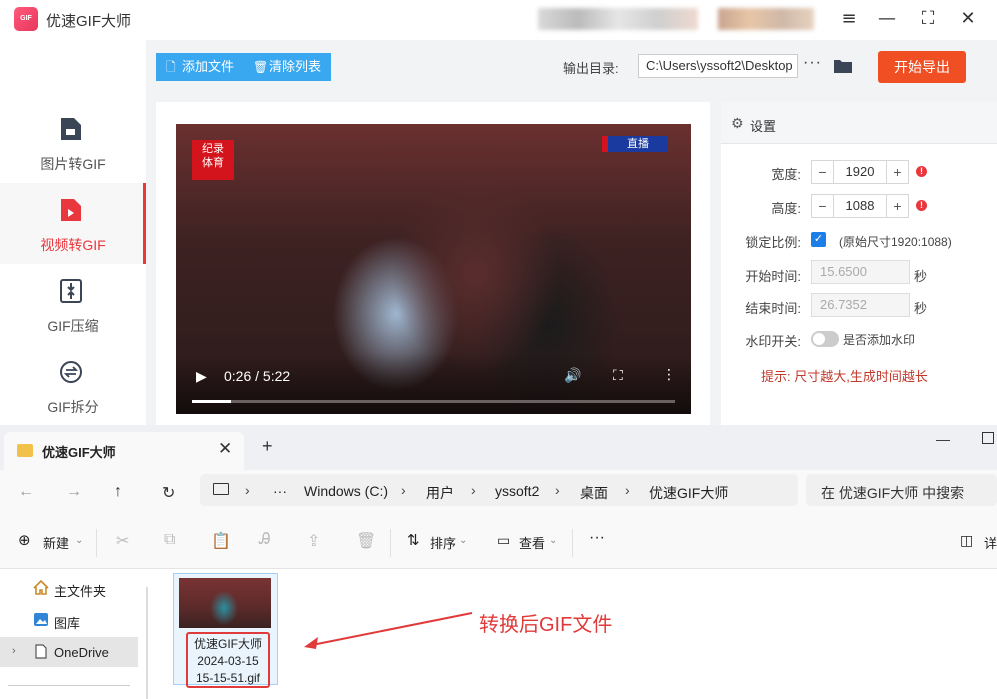  What do you see at coordinates (225, 449) in the screenshot?
I see `tab-close-icon: ✕` at bounding box center [225, 449].